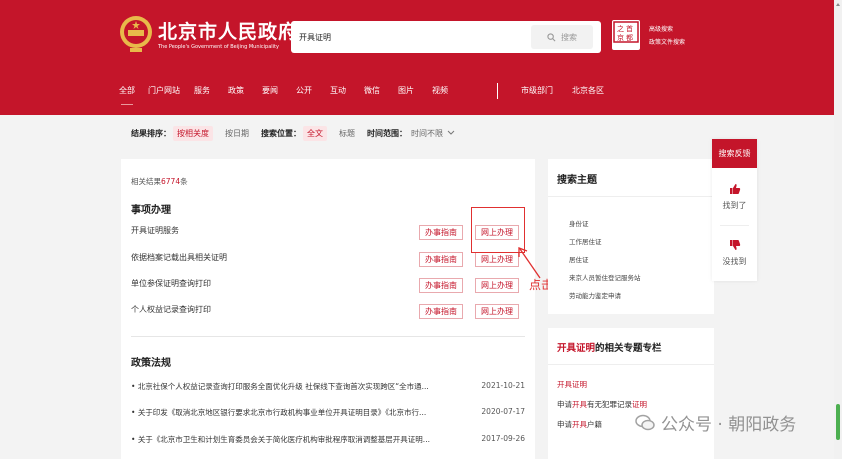  What do you see at coordinates (136, 34) in the screenshot?
I see `national-emblem-icon` at bounding box center [136, 34].